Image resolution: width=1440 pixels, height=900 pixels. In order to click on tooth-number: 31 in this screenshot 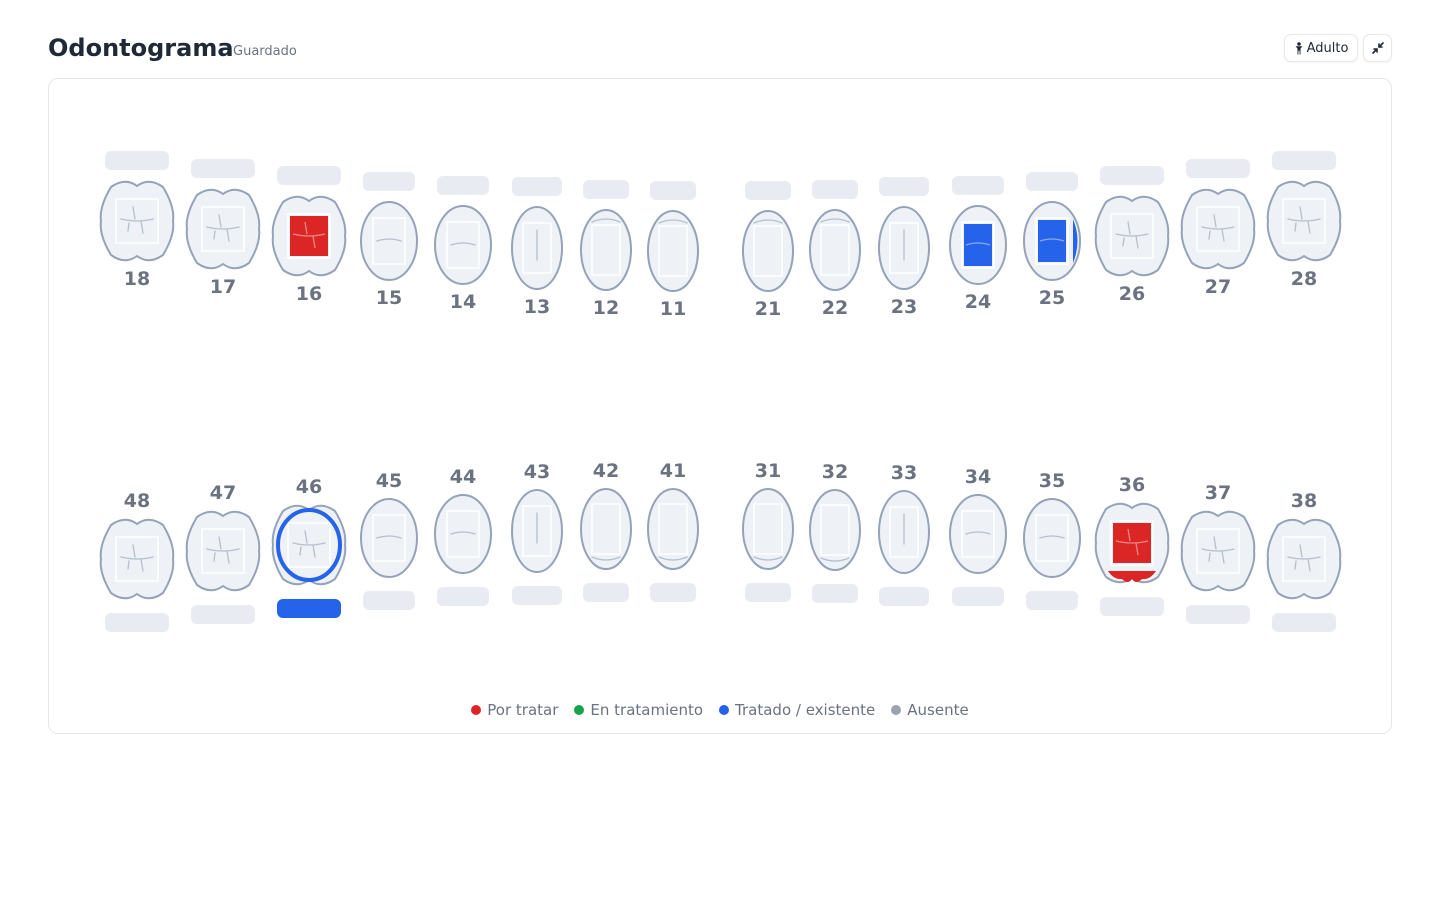, I will do `click(768, 471)`.